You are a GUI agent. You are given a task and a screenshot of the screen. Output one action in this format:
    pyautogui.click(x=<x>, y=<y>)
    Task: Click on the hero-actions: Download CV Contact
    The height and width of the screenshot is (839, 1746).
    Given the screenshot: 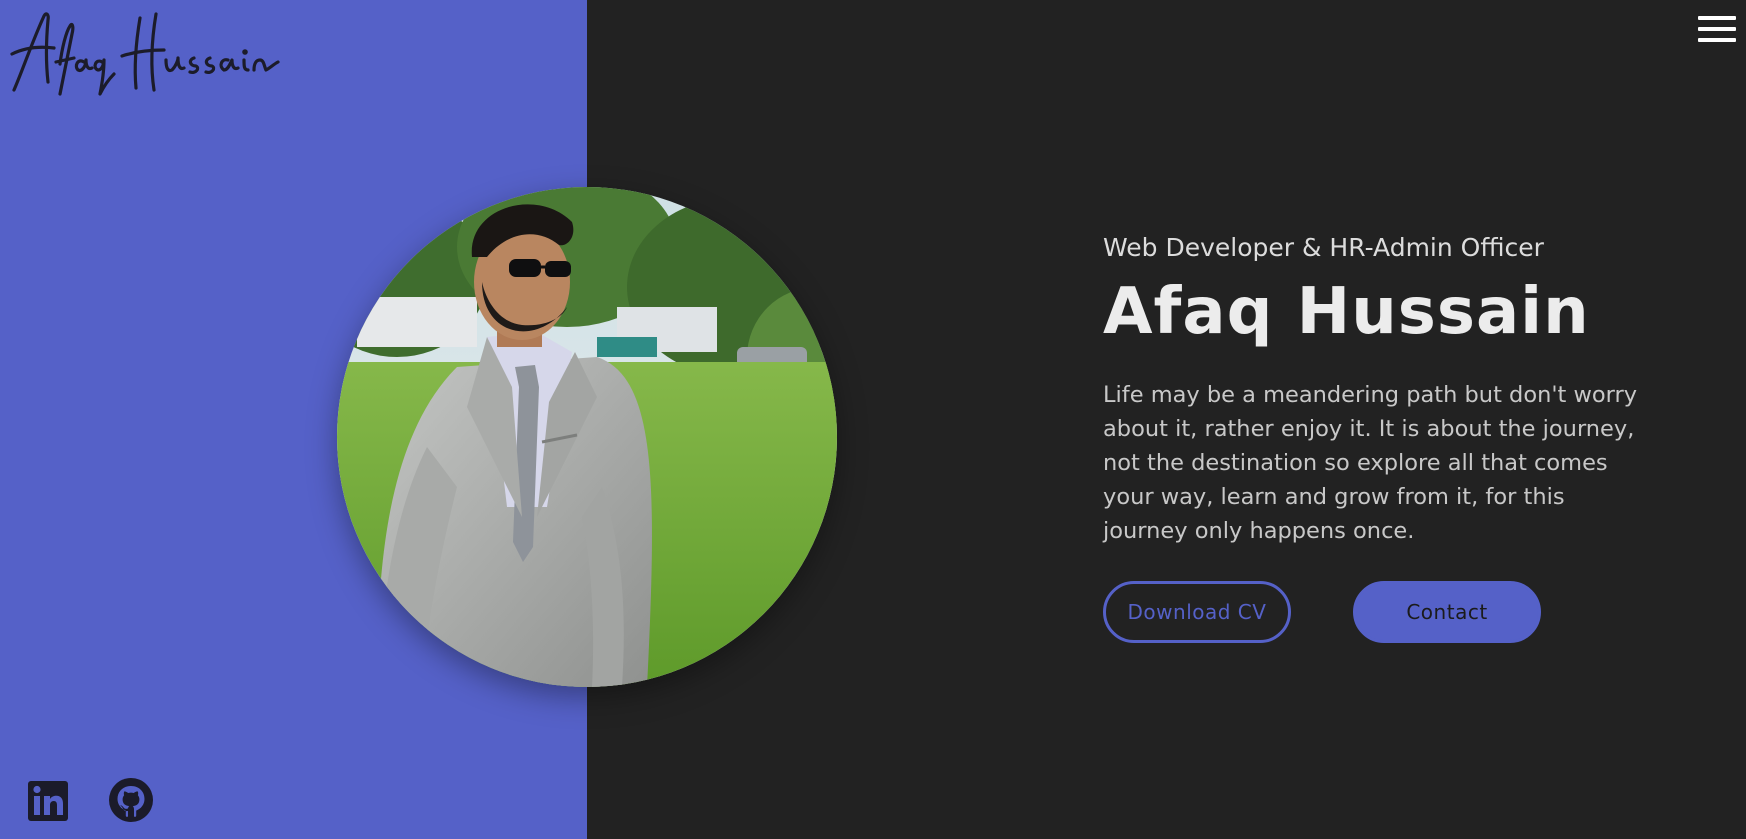 What is the action you would take?
    pyautogui.click(x=1353, y=613)
    